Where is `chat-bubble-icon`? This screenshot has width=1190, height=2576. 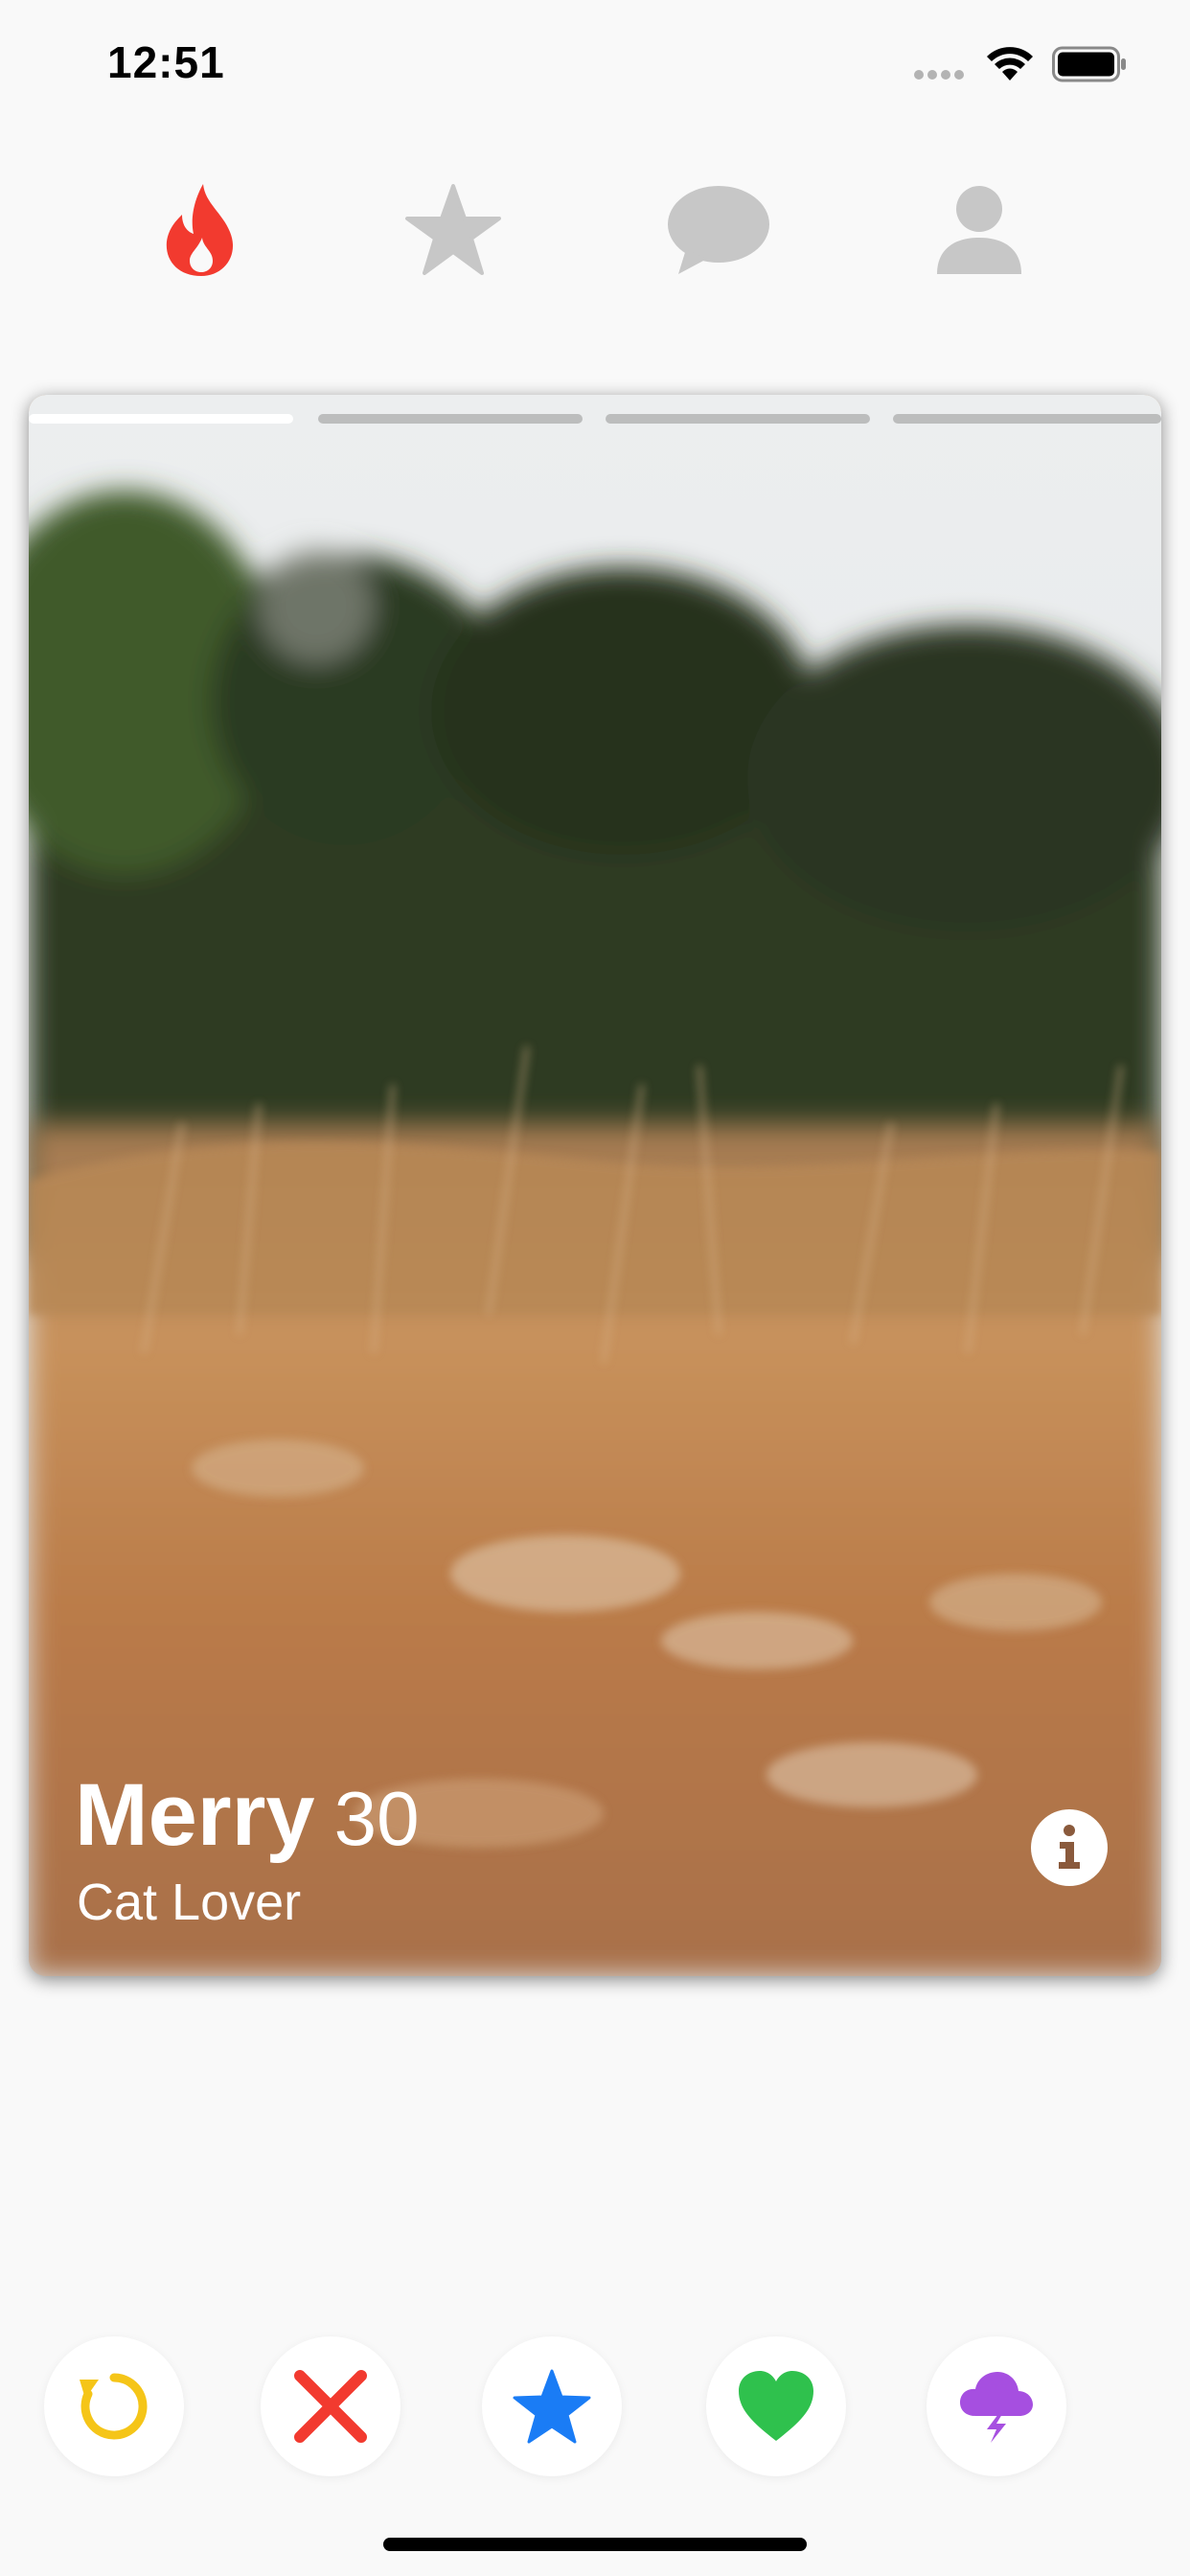 chat-bubble-icon is located at coordinates (718, 230).